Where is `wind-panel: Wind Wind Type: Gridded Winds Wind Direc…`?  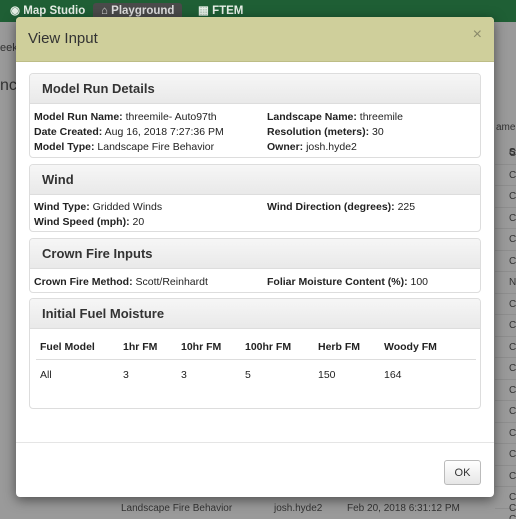 wind-panel: Wind Wind Type: Gridded Winds Wind Direc… is located at coordinates (255, 198).